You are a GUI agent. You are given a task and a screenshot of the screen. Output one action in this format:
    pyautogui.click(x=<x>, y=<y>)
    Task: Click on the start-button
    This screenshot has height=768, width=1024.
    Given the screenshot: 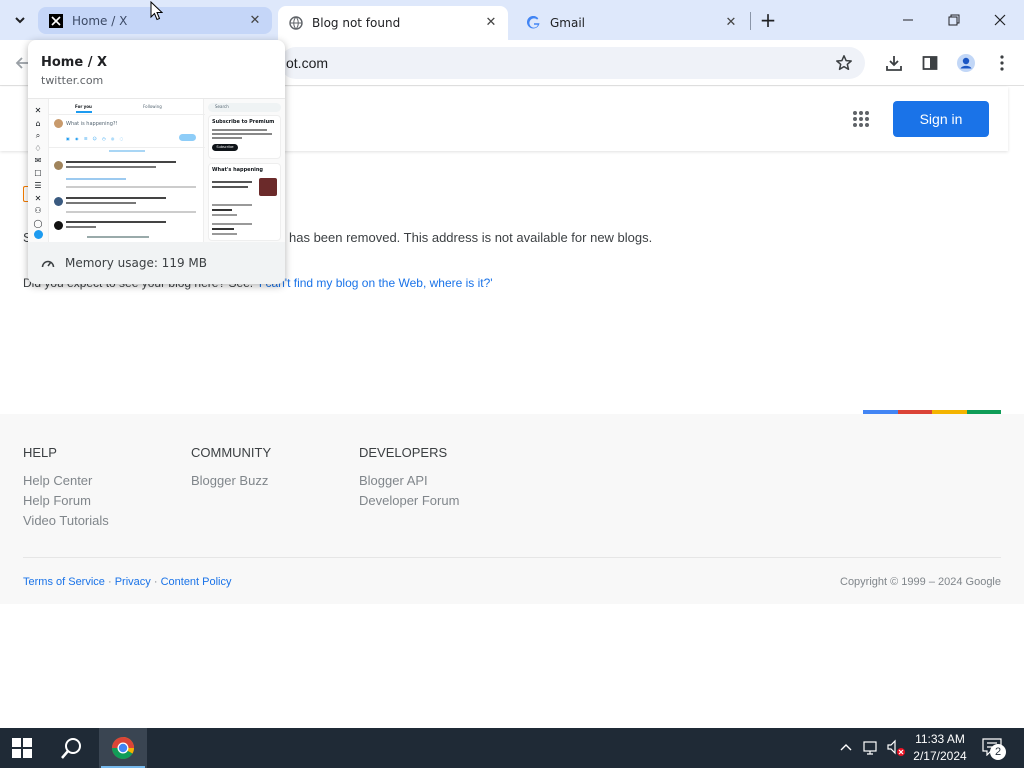 What is the action you would take?
    pyautogui.click(x=23, y=748)
    